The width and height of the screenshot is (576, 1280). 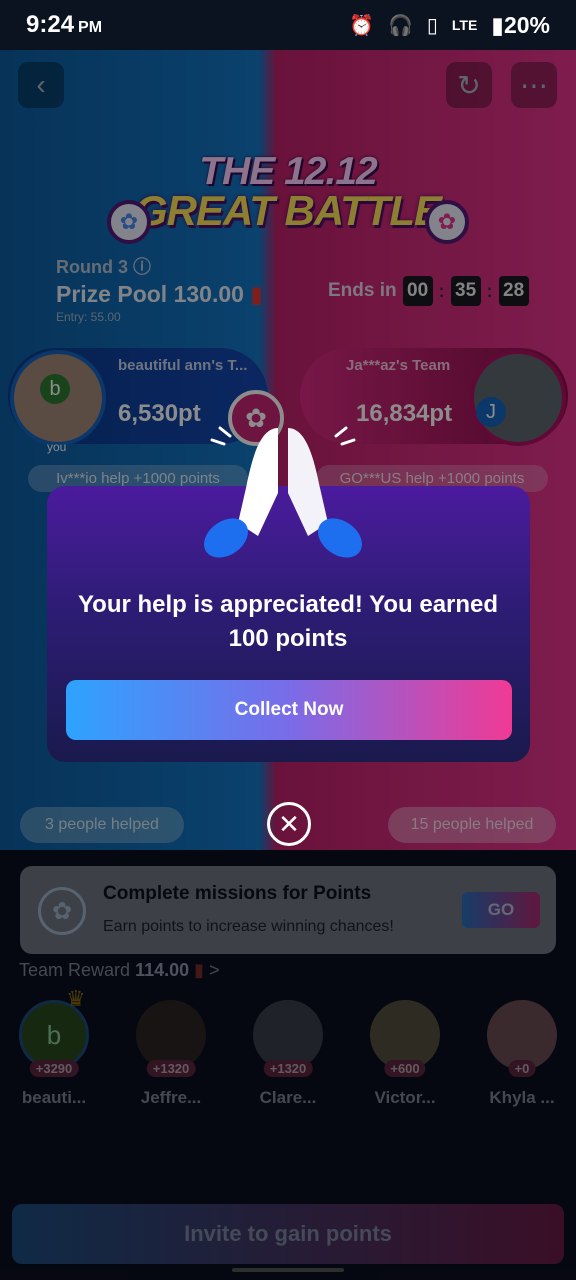 What do you see at coordinates (90, 27) in the screenshot?
I see `clock-ampm: PM` at bounding box center [90, 27].